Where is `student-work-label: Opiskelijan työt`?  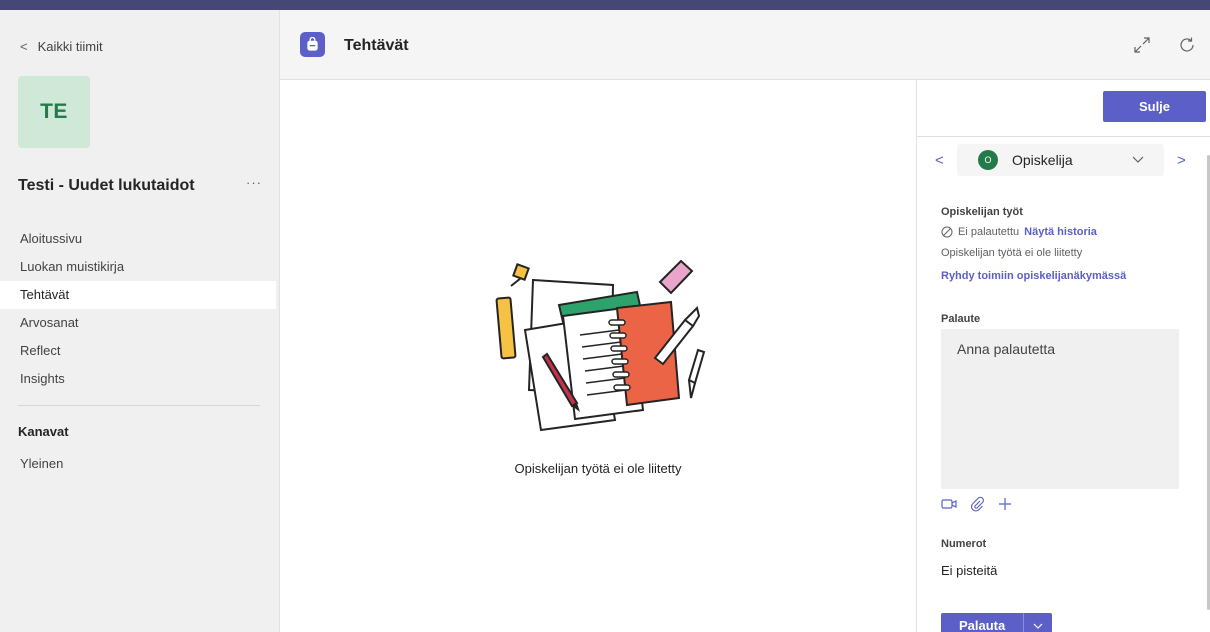 student-work-label: Opiskelijan työt is located at coordinates (982, 212).